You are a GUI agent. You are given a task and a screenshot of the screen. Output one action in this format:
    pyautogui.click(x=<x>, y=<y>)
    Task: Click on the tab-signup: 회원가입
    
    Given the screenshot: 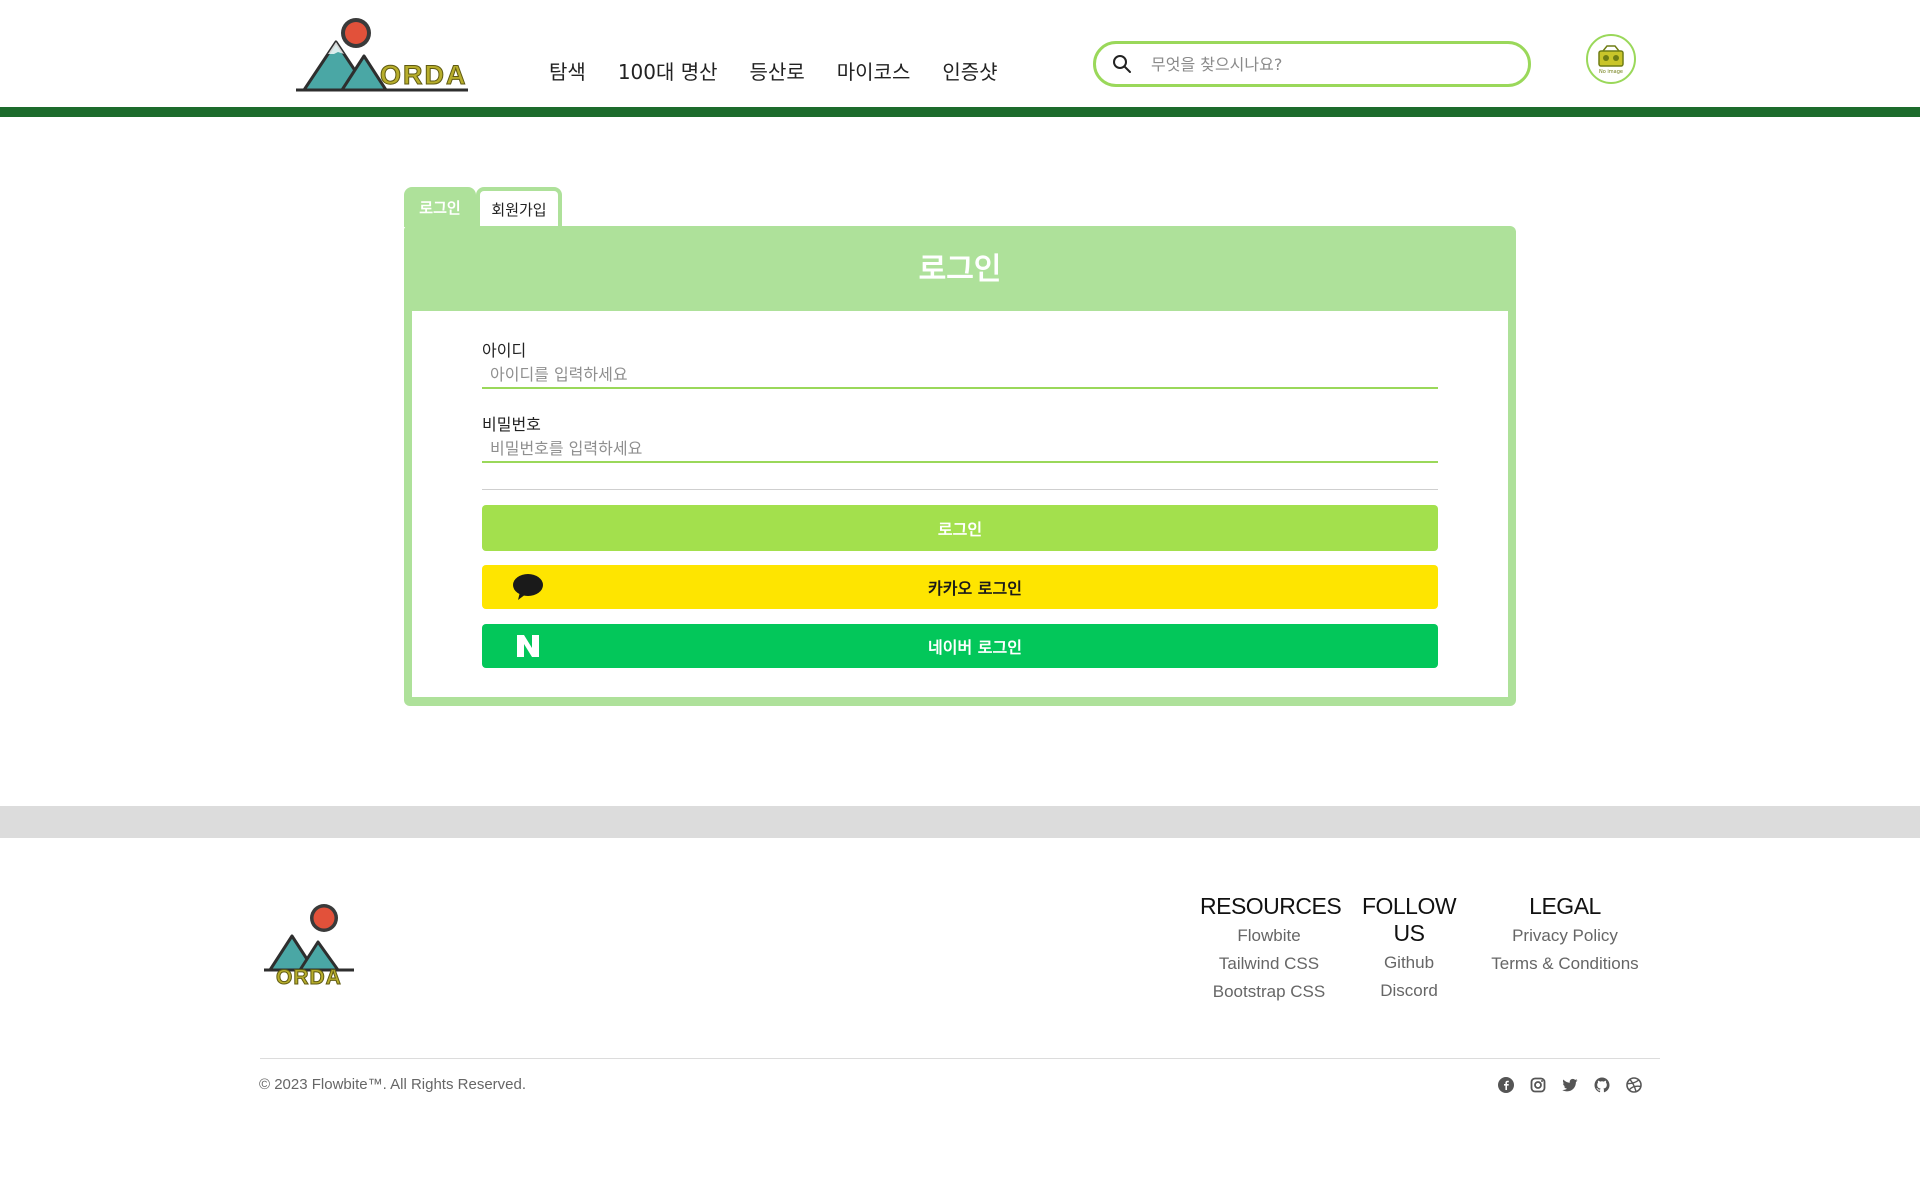 What is the action you would take?
    pyautogui.click(x=519, y=207)
    